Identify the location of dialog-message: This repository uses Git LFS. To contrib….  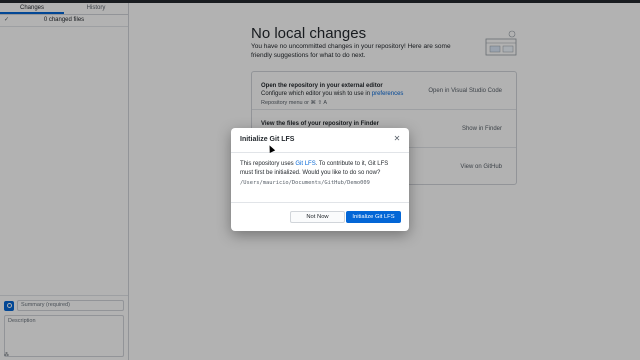
(314, 168).